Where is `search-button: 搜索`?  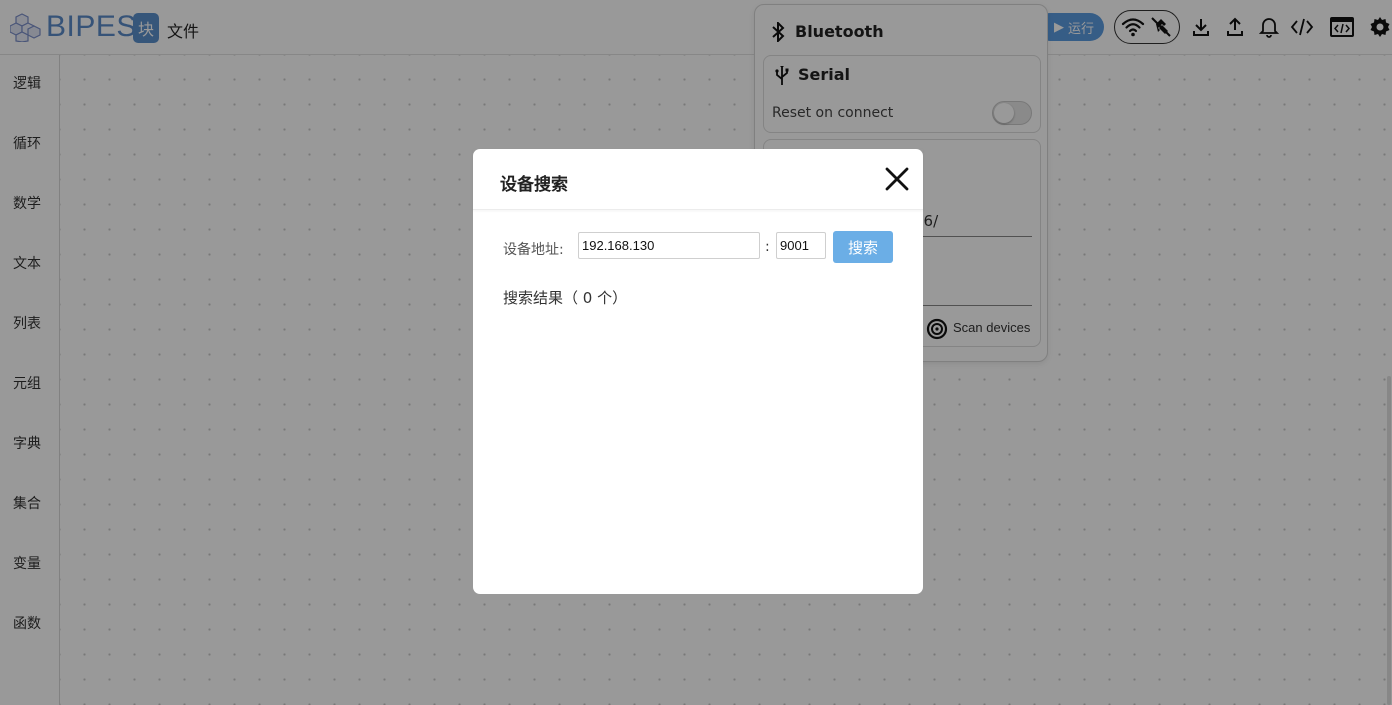
search-button: 搜索 is located at coordinates (863, 247).